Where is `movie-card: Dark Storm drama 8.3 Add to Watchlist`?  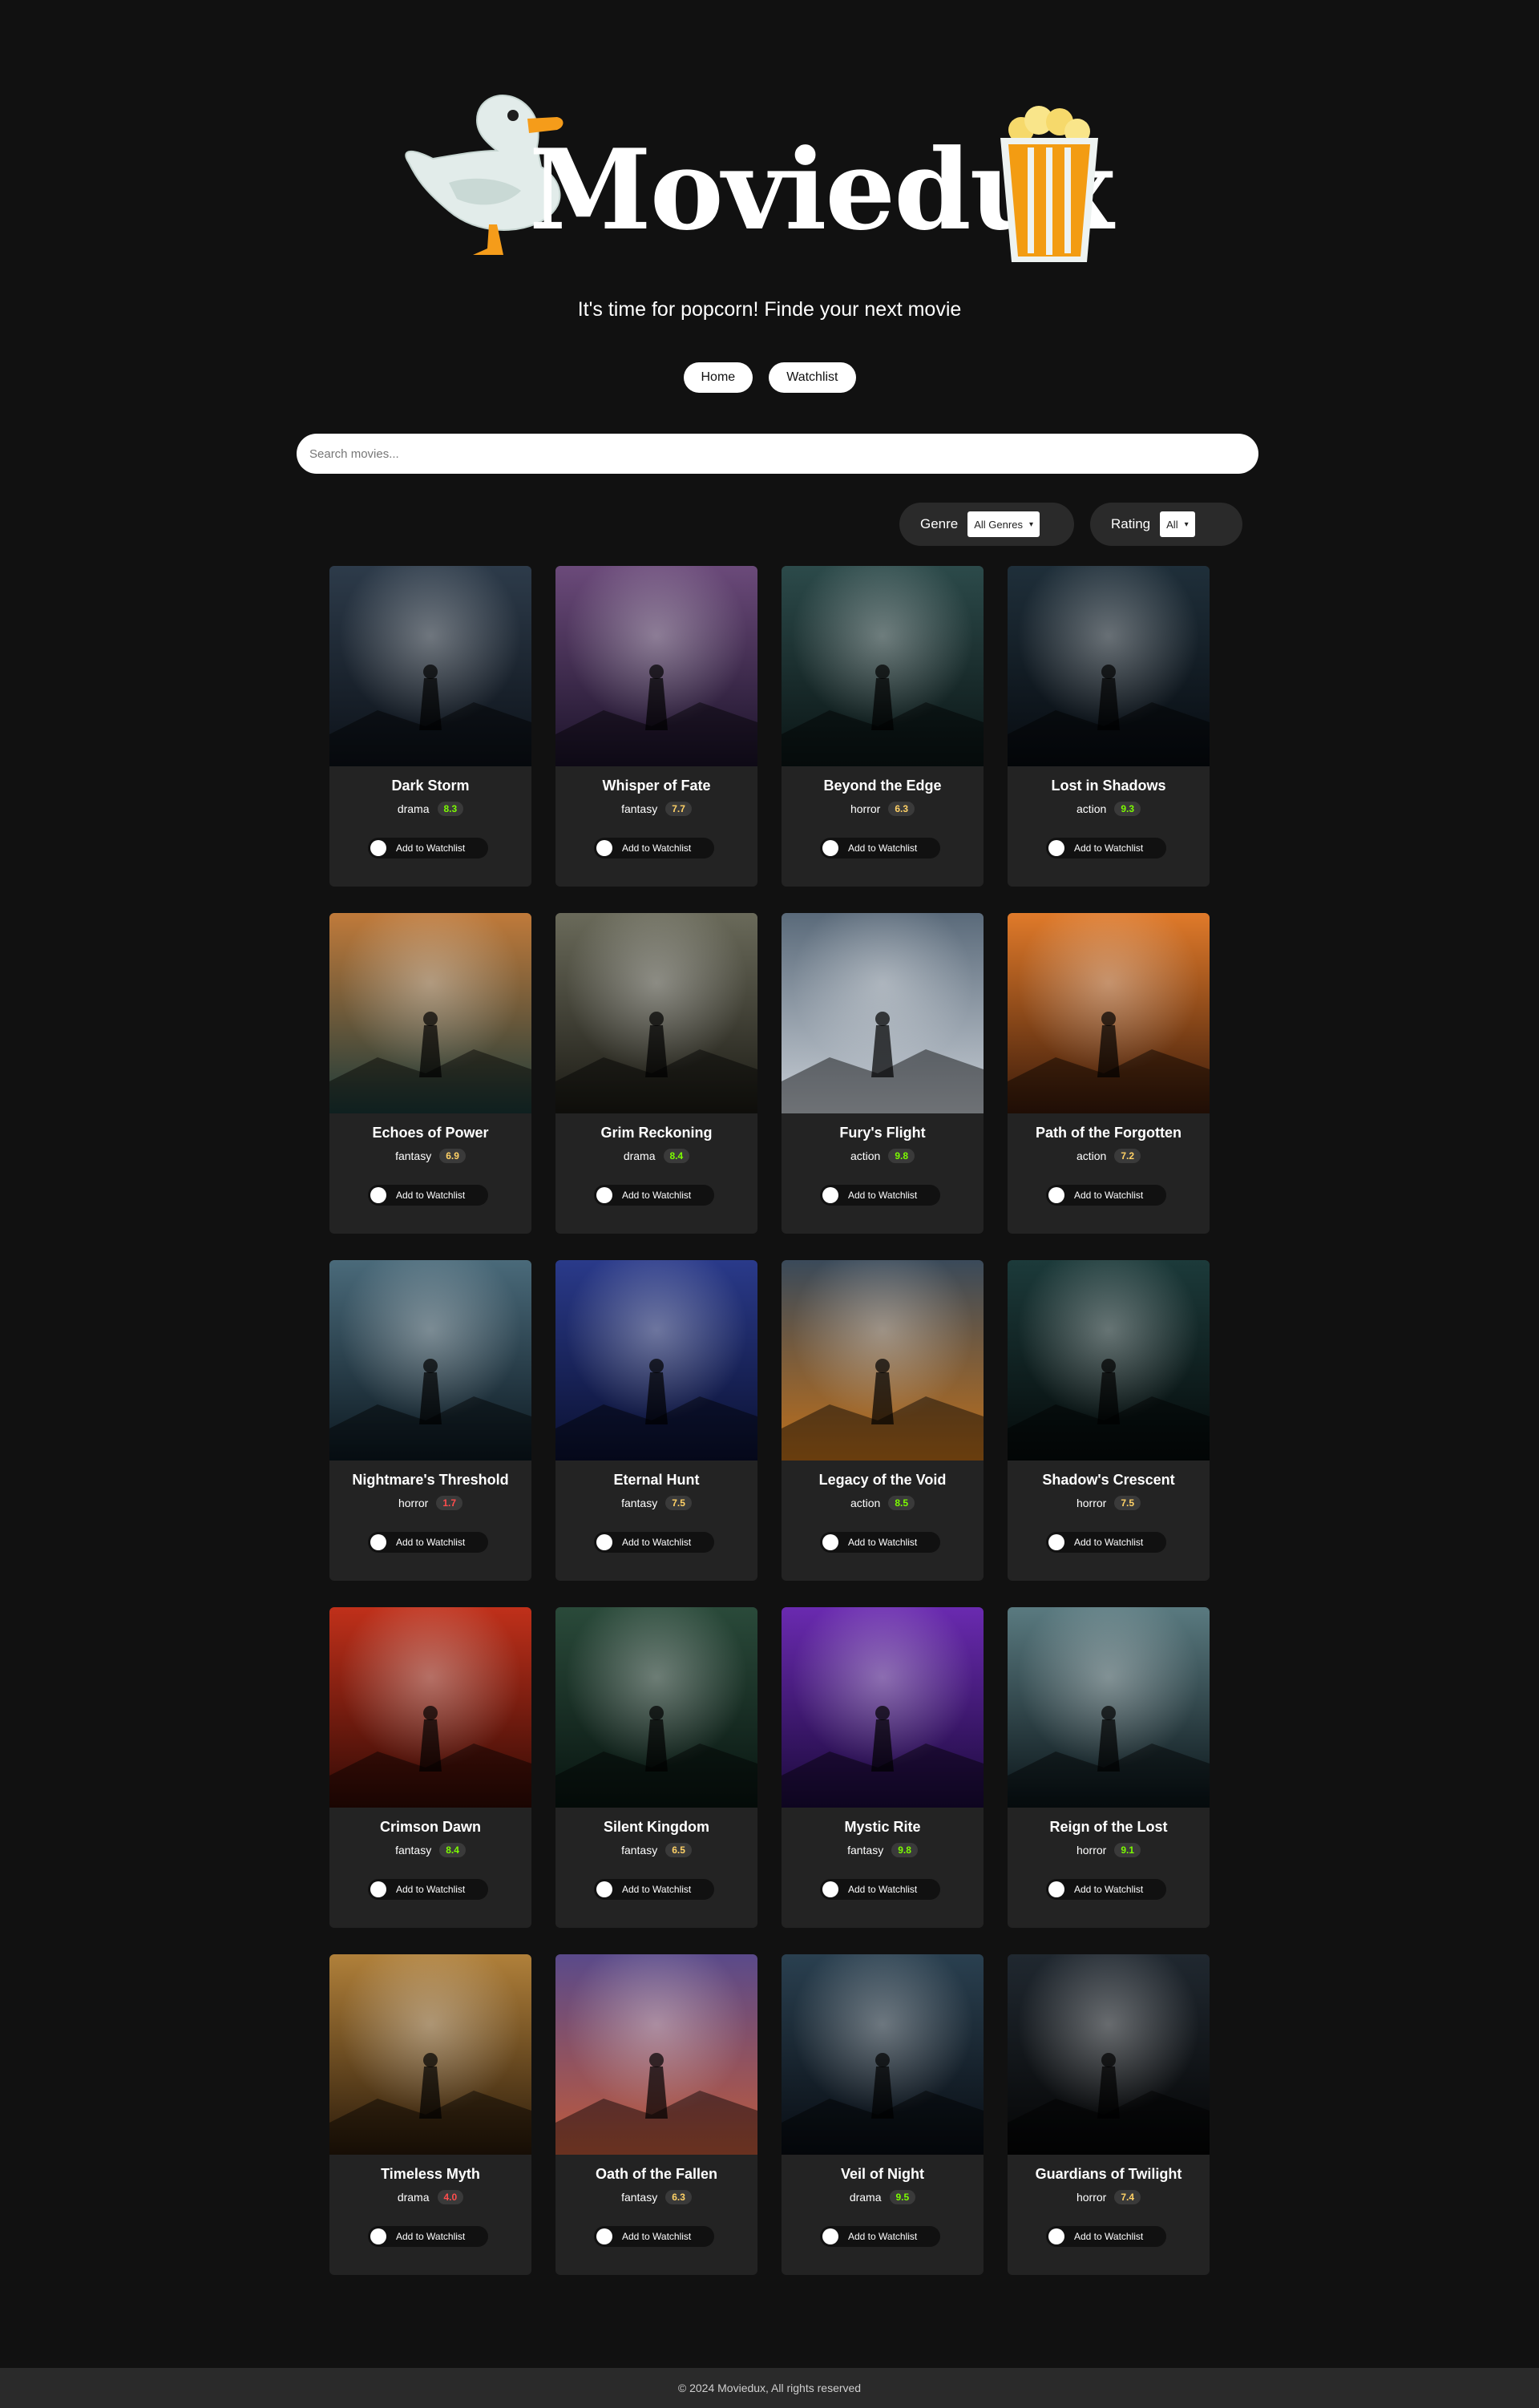 movie-card: Dark Storm drama 8.3 Add to Watchlist is located at coordinates (430, 726).